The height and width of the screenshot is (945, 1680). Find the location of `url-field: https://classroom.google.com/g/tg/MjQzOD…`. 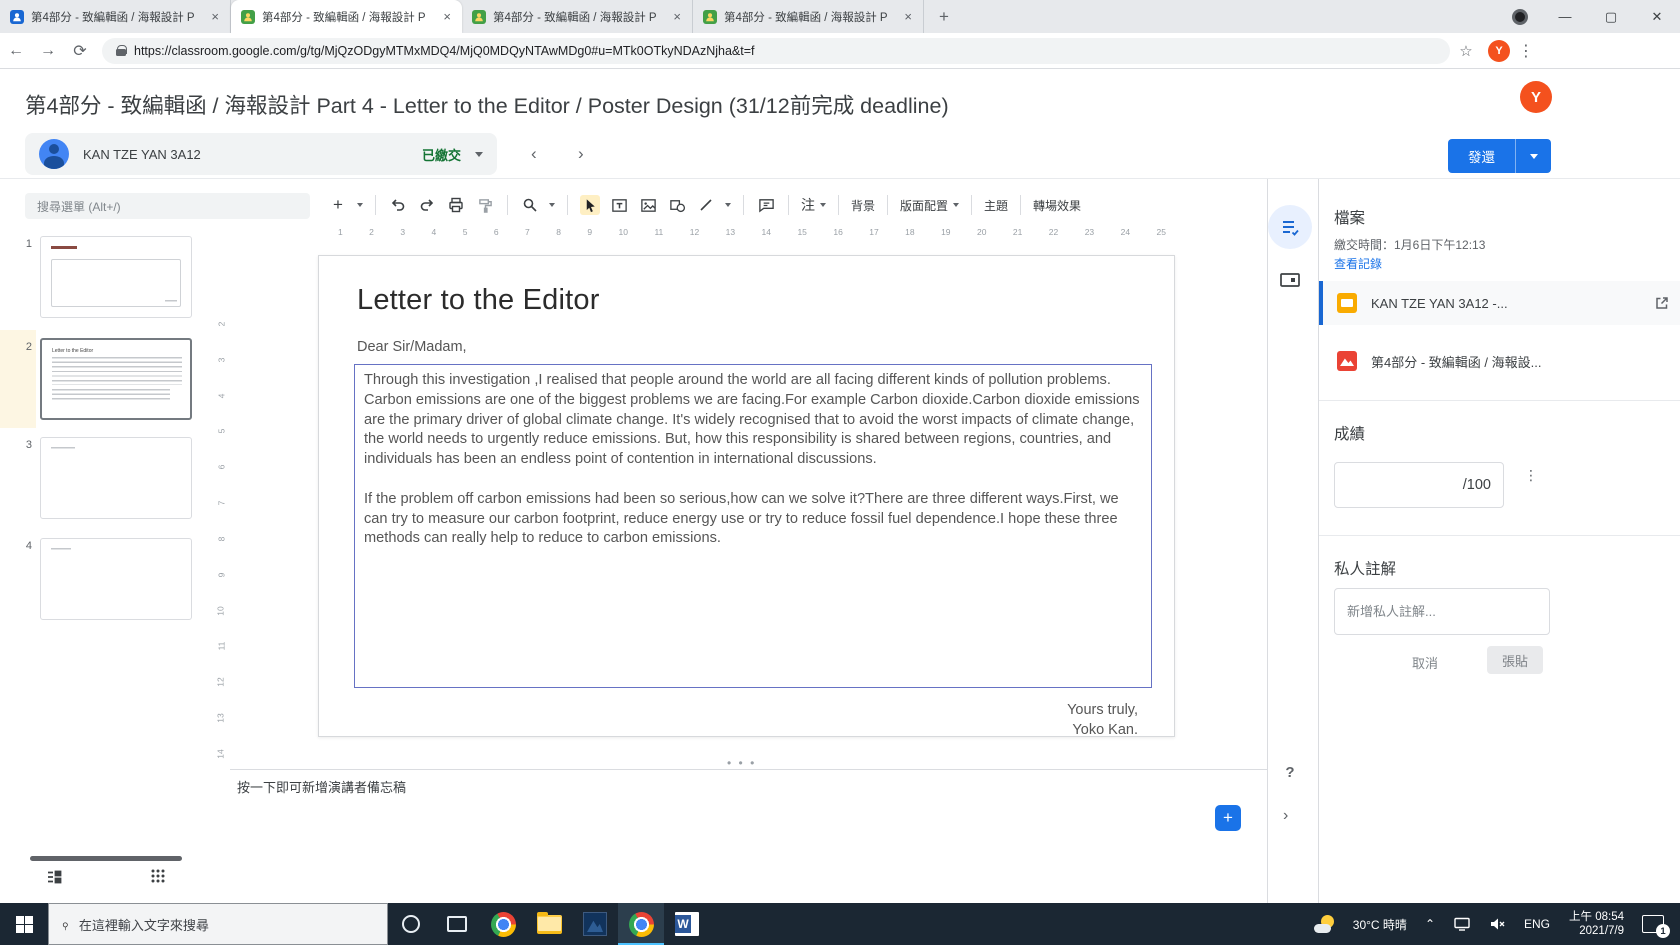

url-field: https://classroom.google.com/g/tg/MjQzOD… is located at coordinates (776, 50).